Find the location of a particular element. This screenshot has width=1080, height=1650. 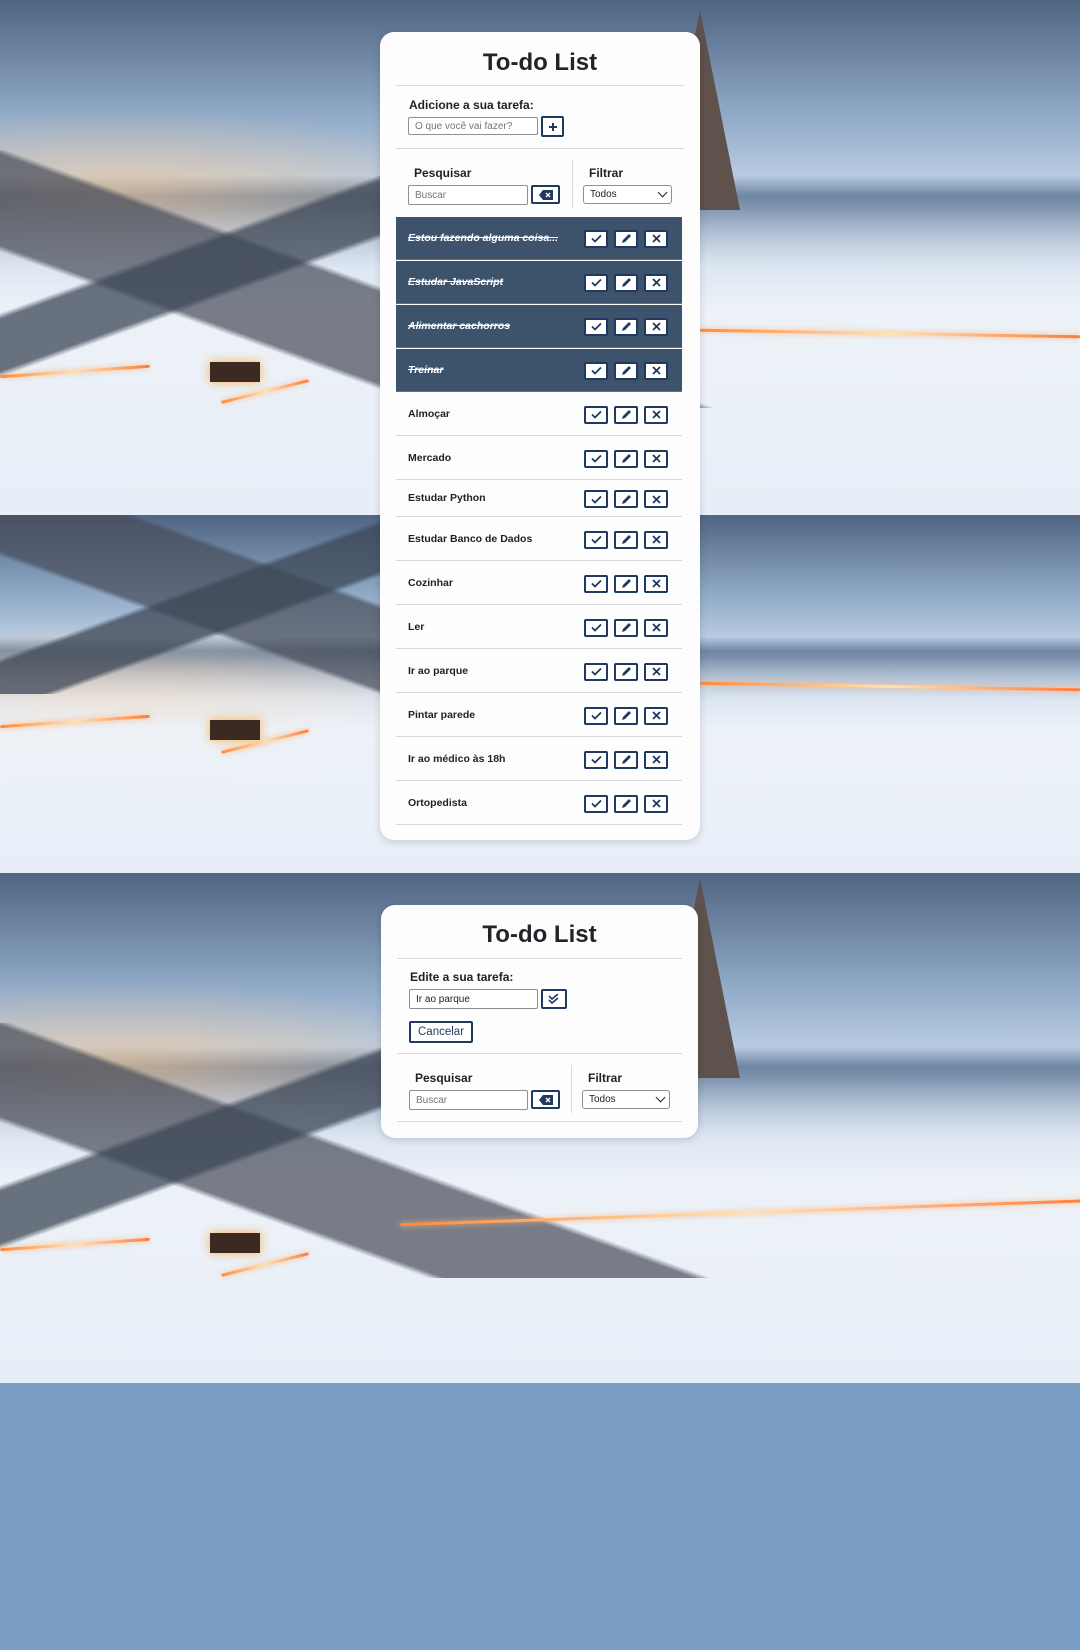

double-check-icon is located at coordinates (553, 998).